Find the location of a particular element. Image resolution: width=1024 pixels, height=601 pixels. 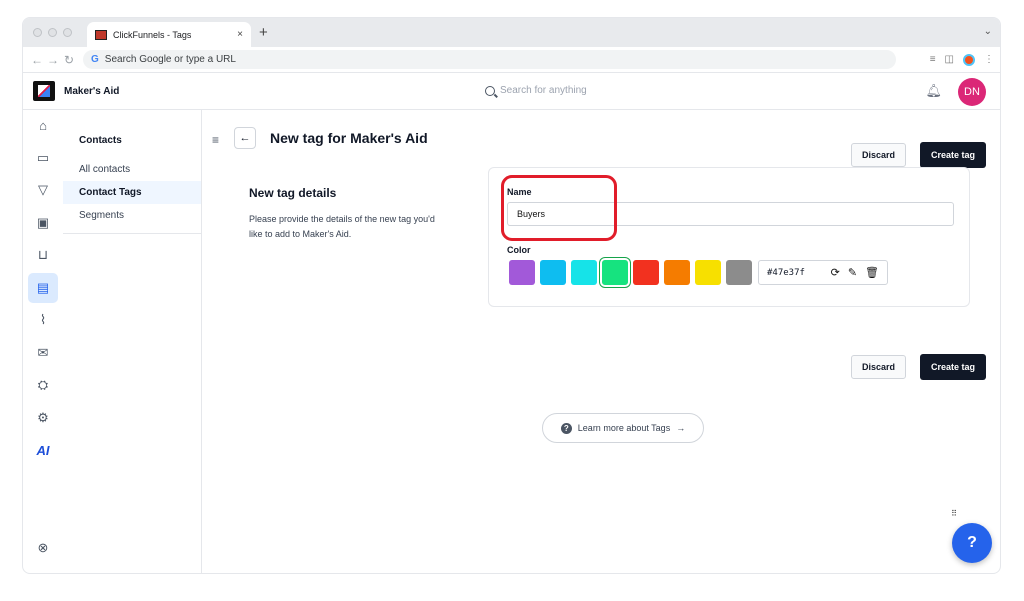

minimize-window-button is located at coordinates (52, 32).